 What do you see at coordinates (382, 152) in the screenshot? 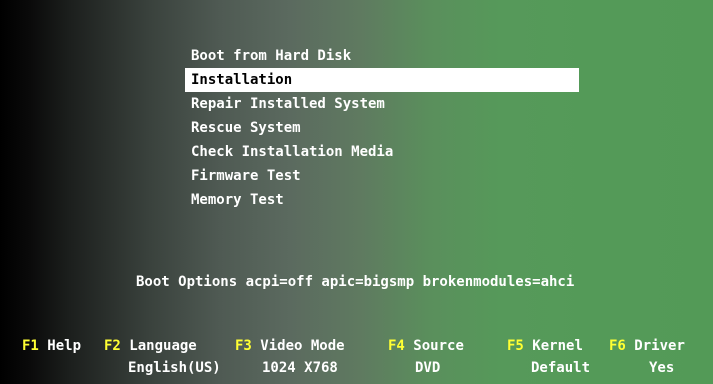
I see `menu-item-check-installation-media: Check Installation Media` at bounding box center [382, 152].